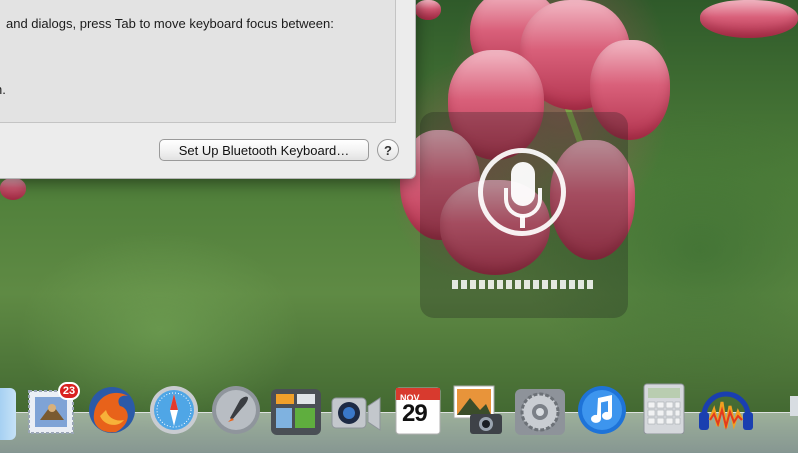 This screenshot has height=453, width=798. Describe the element at coordinates (174, 410) in the screenshot. I see `compass-icon` at that location.